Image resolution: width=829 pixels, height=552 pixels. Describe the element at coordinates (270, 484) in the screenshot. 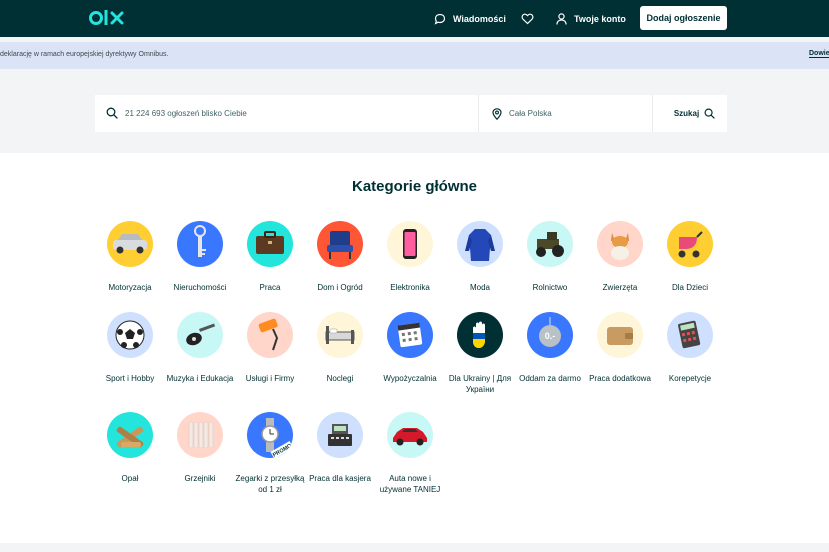

I see `category-label: Zegarki z przesyłką od 1 zł` at that location.